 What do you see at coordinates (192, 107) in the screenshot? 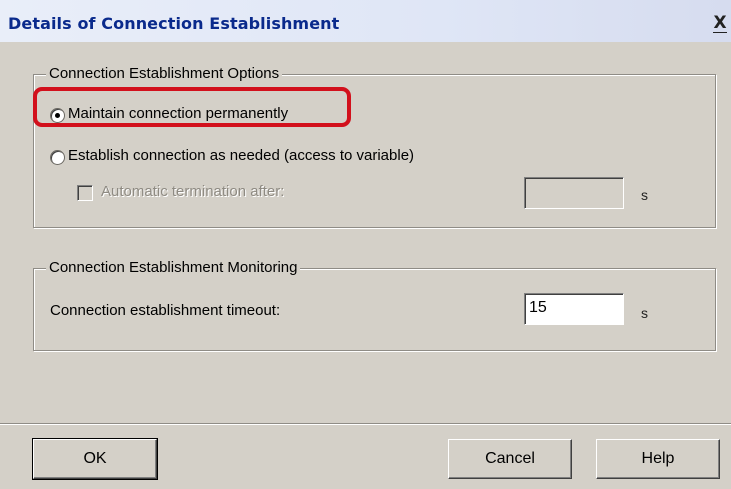
I see `highlight-box` at bounding box center [192, 107].